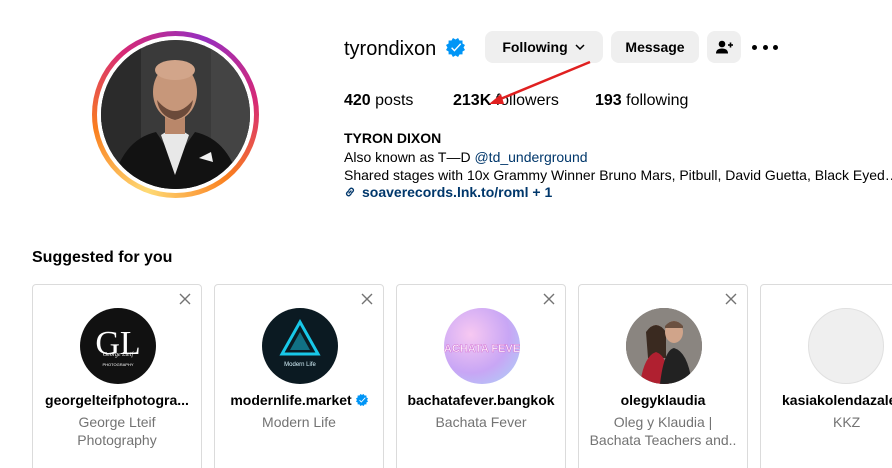 The width and height of the screenshot is (892, 468). I want to click on suggested-avatar: BACHATA FEVER, so click(482, 346).